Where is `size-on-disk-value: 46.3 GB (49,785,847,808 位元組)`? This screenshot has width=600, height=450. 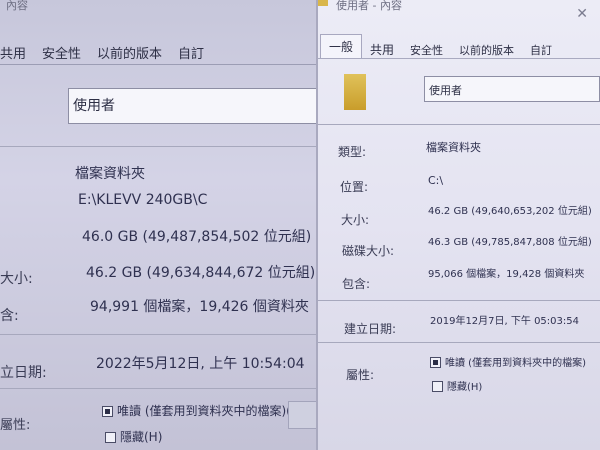
size-on-disk-value: 46.3 GB (49,785,847,808 位元組) is located at coordinates (510, 242).